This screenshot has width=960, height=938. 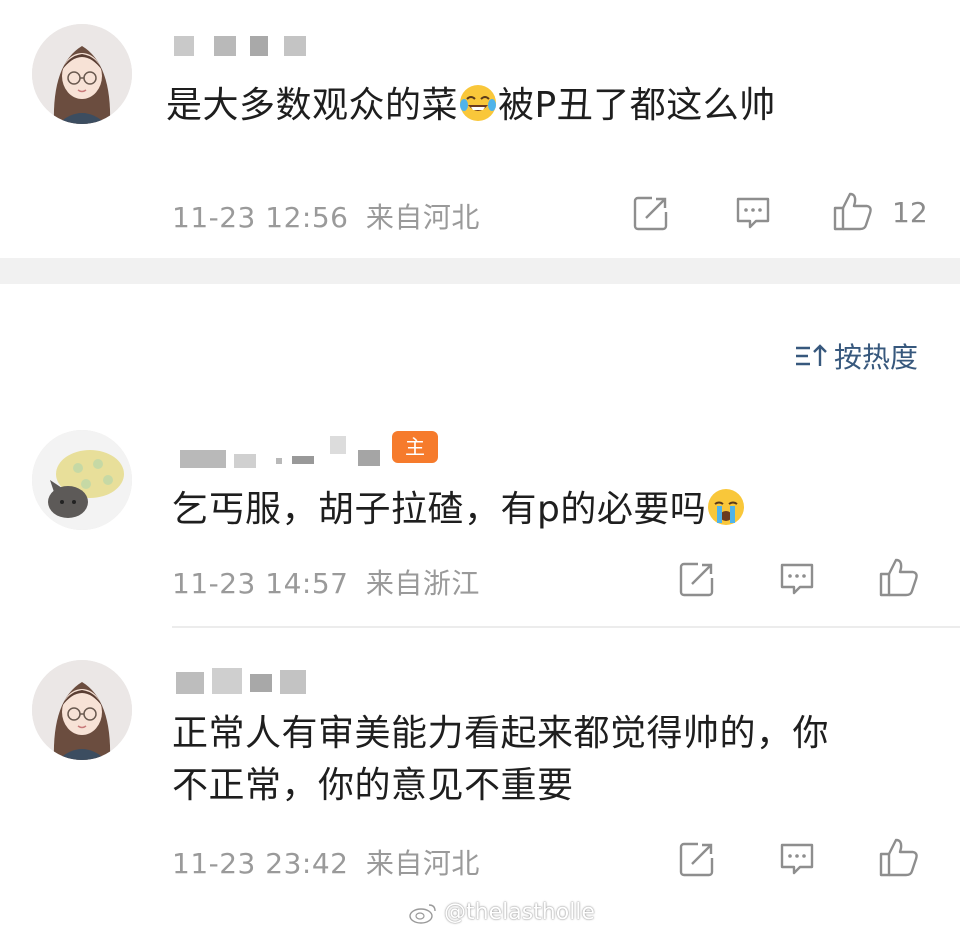 I want to click on badge-label: 主, so click(x=415, y=447).